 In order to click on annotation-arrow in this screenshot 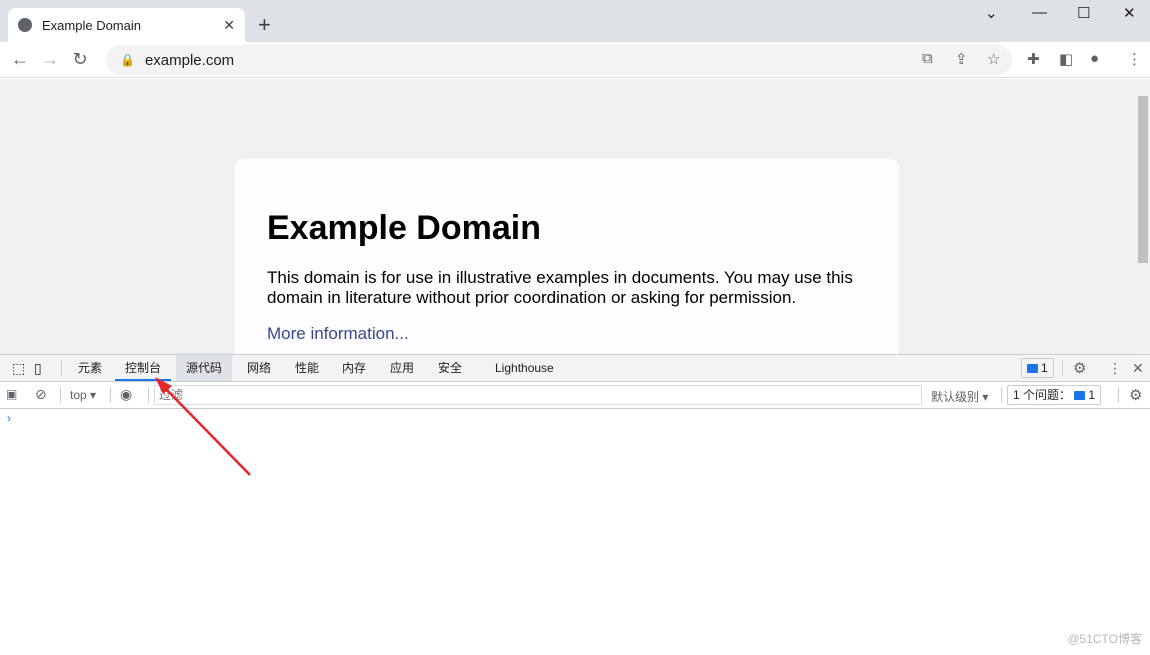, I will do `click(203, 426)`.